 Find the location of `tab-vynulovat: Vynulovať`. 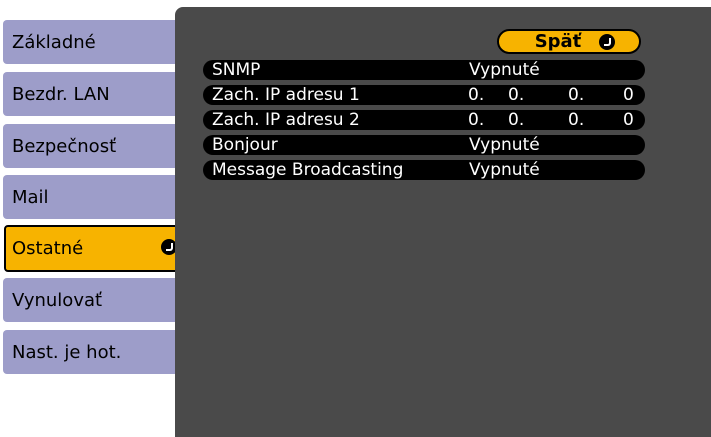

tab-vynulovat: Vynulovať is located at coordinates (92, 300).